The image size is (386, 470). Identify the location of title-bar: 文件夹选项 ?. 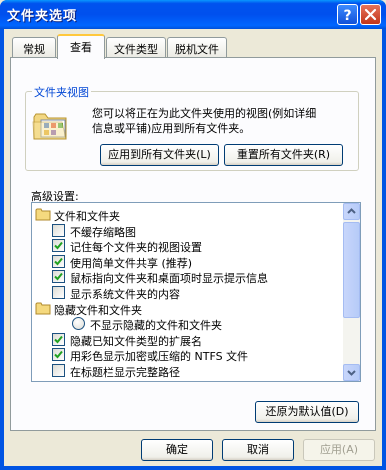
(193, 14).